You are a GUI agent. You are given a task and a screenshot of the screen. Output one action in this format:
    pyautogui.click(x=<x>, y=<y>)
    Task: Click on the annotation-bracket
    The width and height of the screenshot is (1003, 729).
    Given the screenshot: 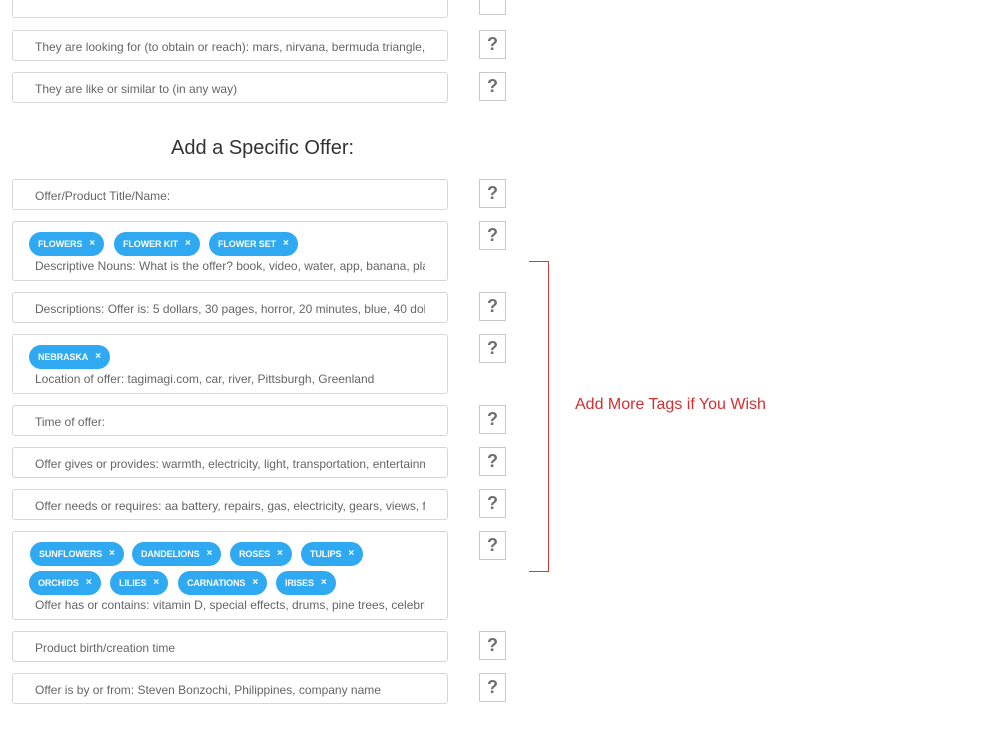 What is the action you would take?
    pyautogui.click(x=539, y=416)
    